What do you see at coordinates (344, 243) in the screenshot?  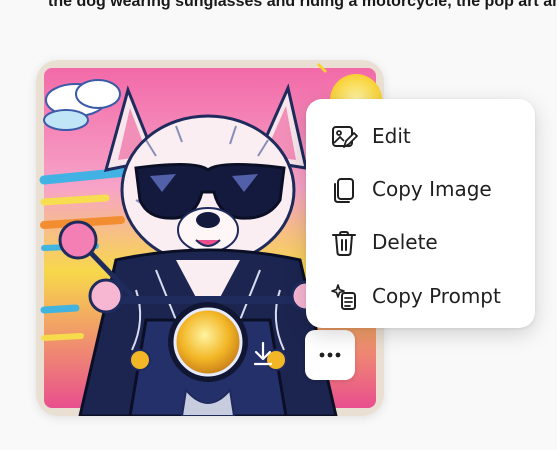 I see `trash-icon` at bounding box center [344, 243].